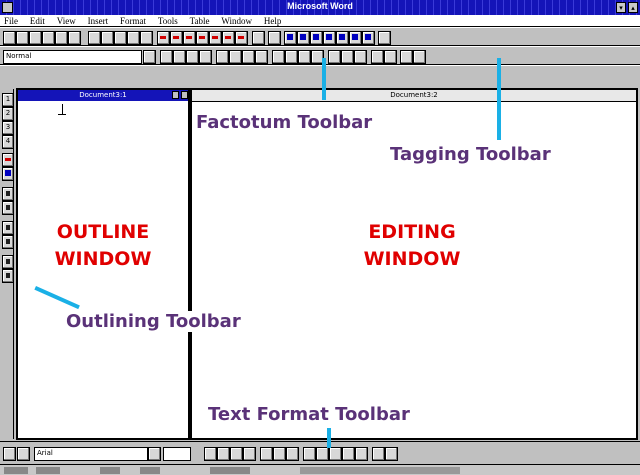  I want to click on menu-file: File, so click(11, 21).